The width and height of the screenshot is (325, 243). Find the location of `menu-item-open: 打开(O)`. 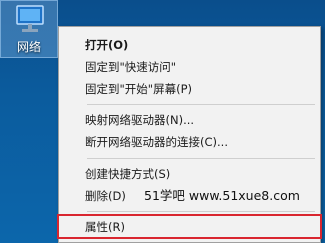

menu-item-open: 打开(O) is located at coordinates (189, 45).